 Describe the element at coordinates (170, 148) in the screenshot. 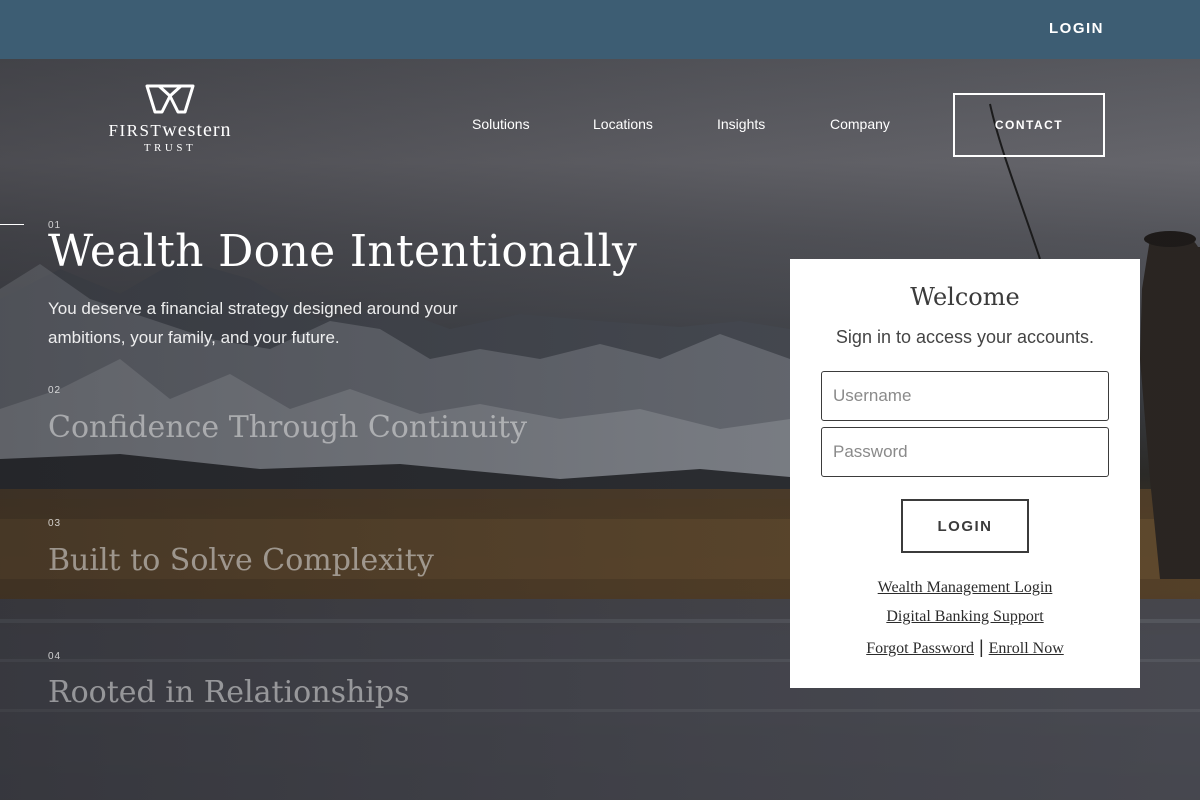

I see `logo-subtitle: TRUST` at that location.